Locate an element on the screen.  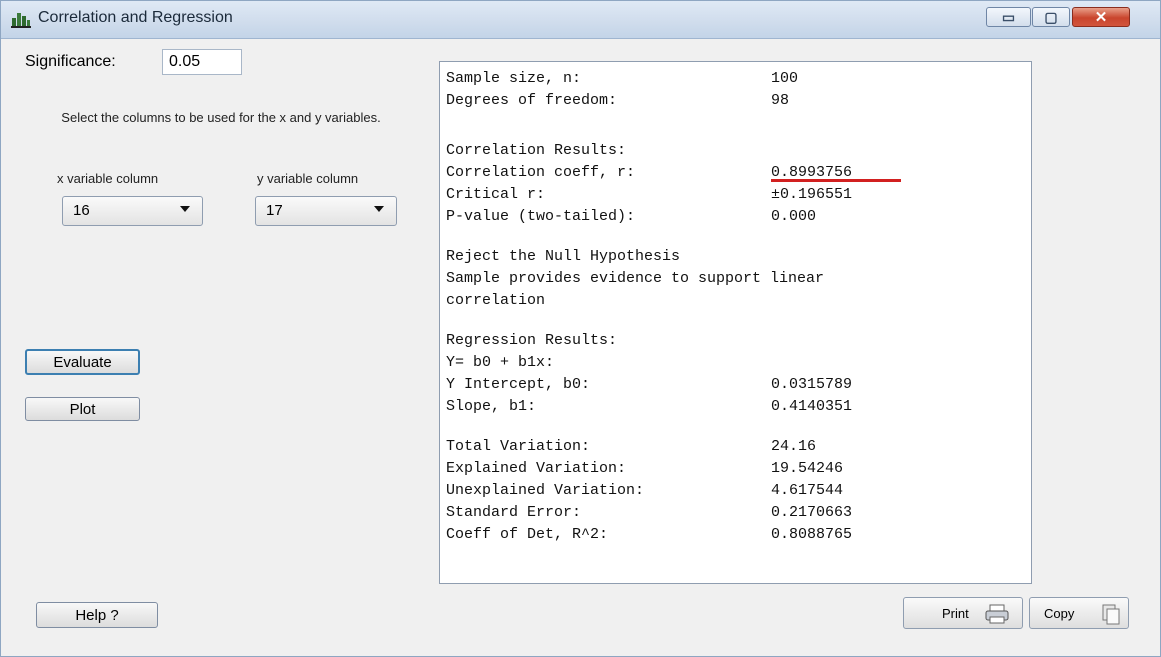
result-line-label: P-value (two-tailed): is located at coordinates (541, 216).